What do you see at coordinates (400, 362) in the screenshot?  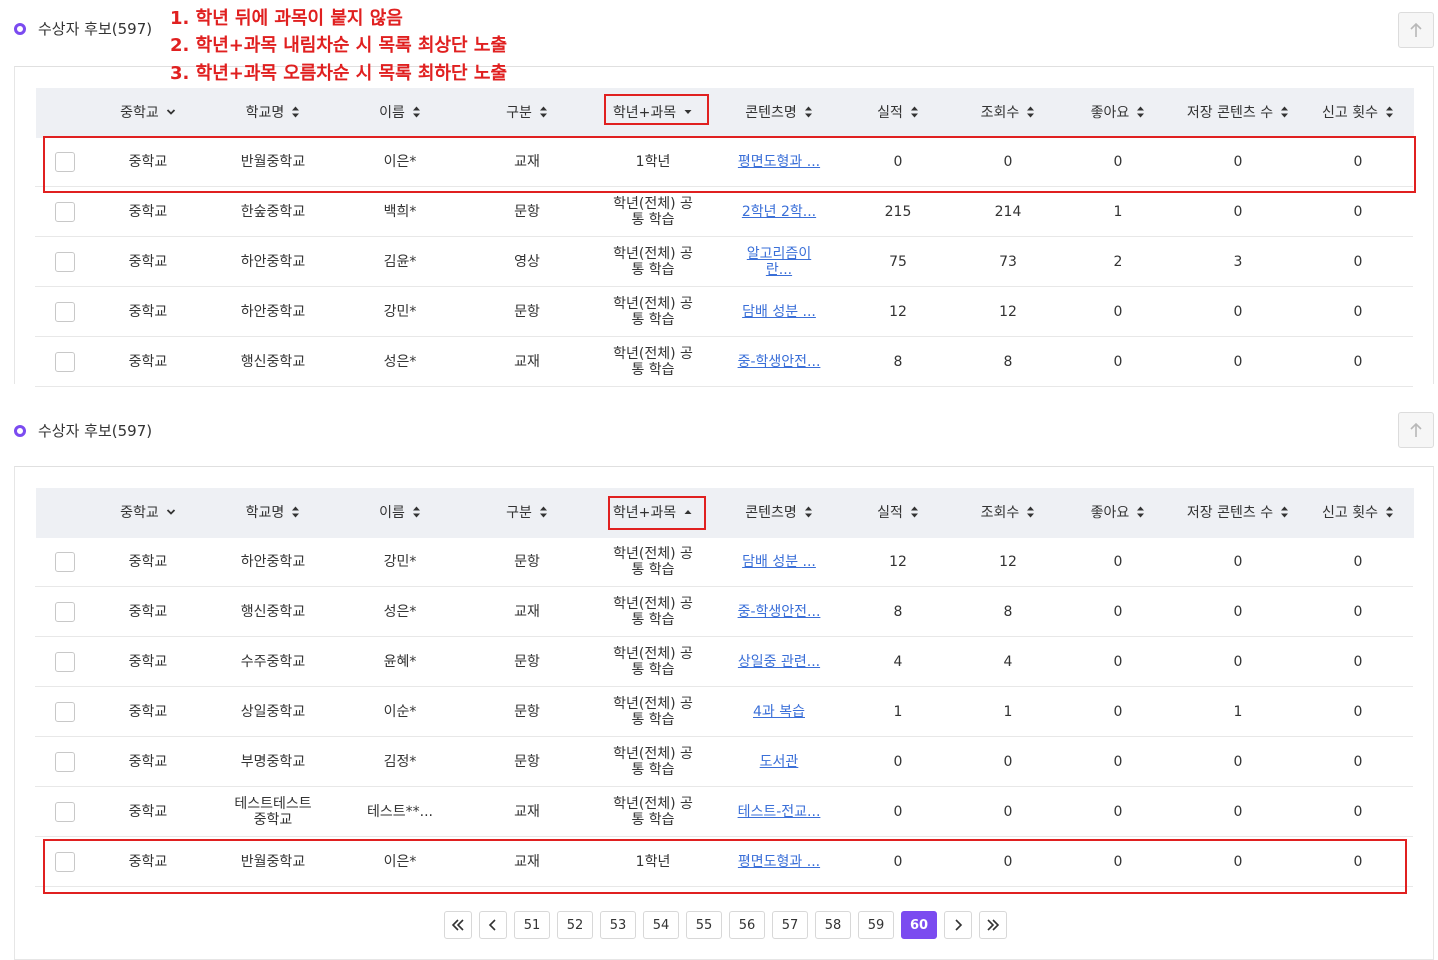 I see `cell-text: 성은*` at bounding box center [400, 362].